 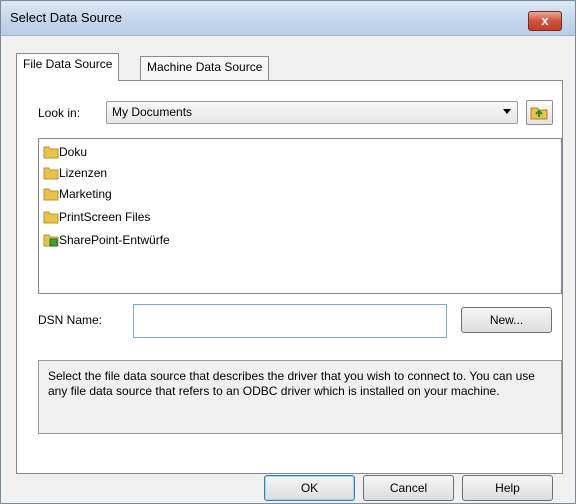 I want to click on ok-button: OK, so click(x=309, y=488).